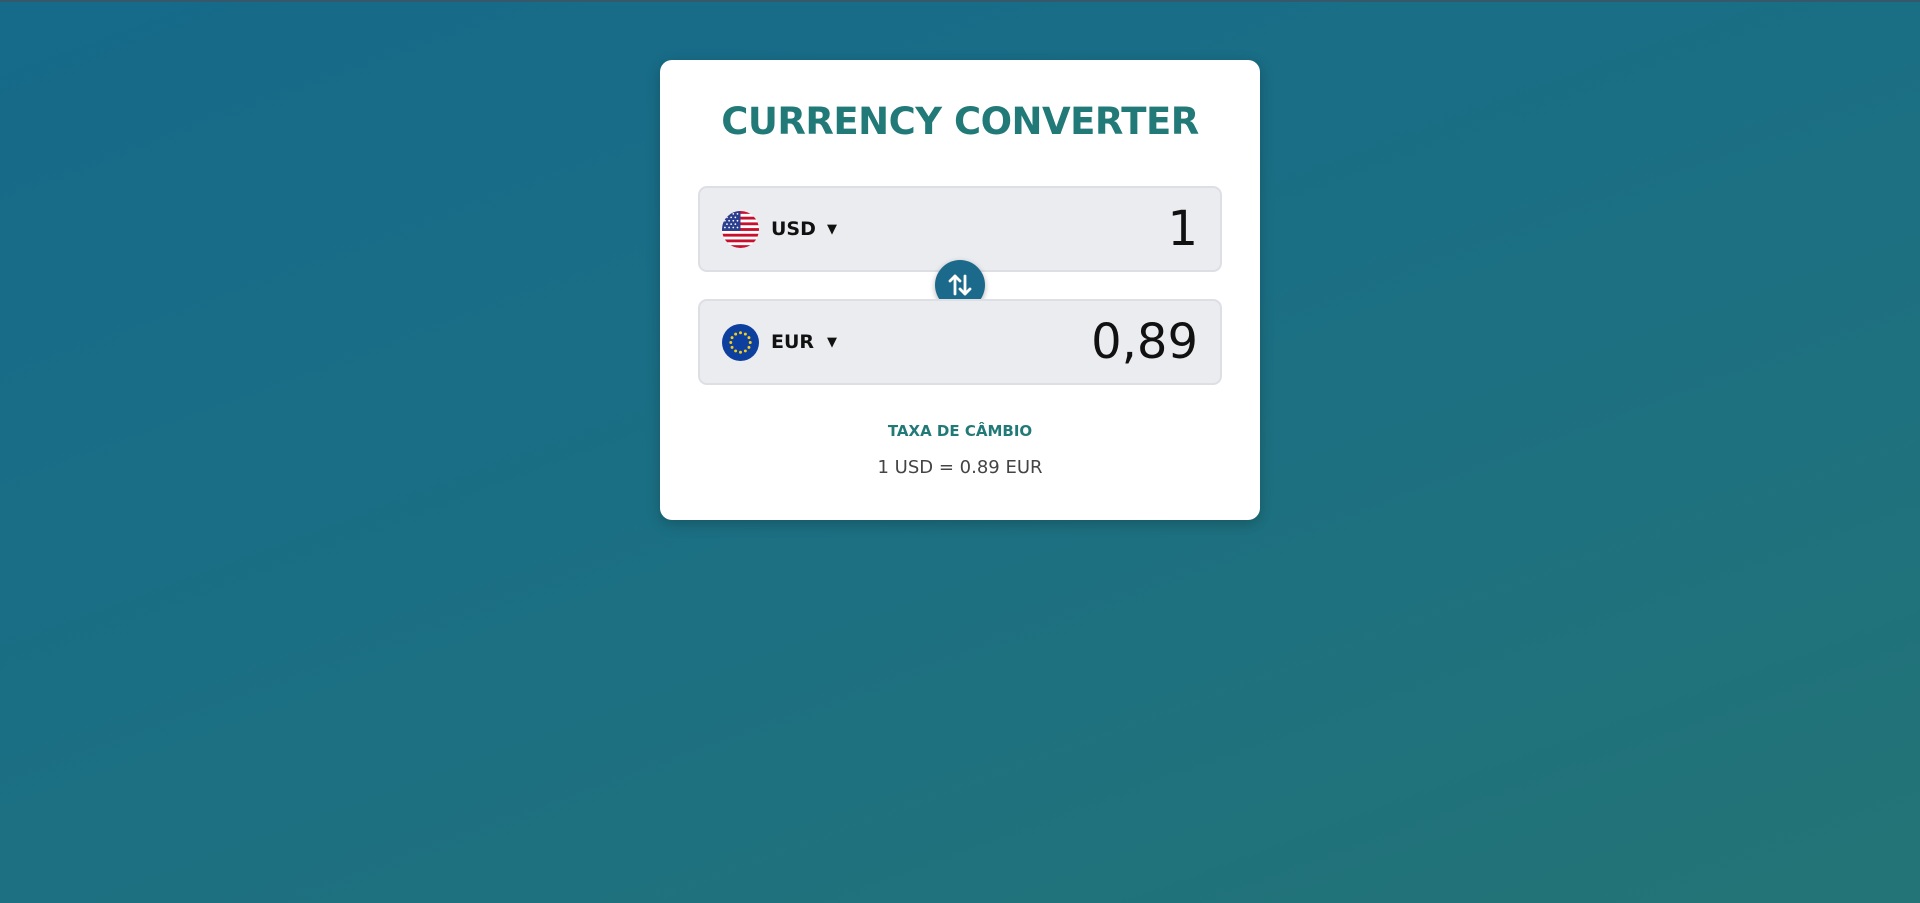  I want to click on from-amount-input, so click(1078, 229).